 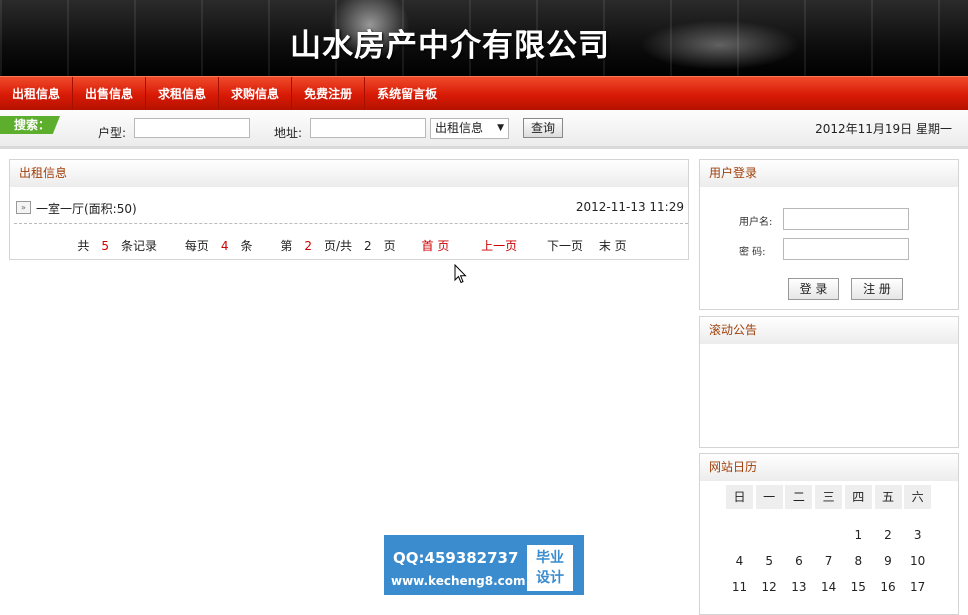 What do you see at coordinates (917, 561) in the screenshot?
I see `calendar-day: 10` at bounding box center [917, 561].